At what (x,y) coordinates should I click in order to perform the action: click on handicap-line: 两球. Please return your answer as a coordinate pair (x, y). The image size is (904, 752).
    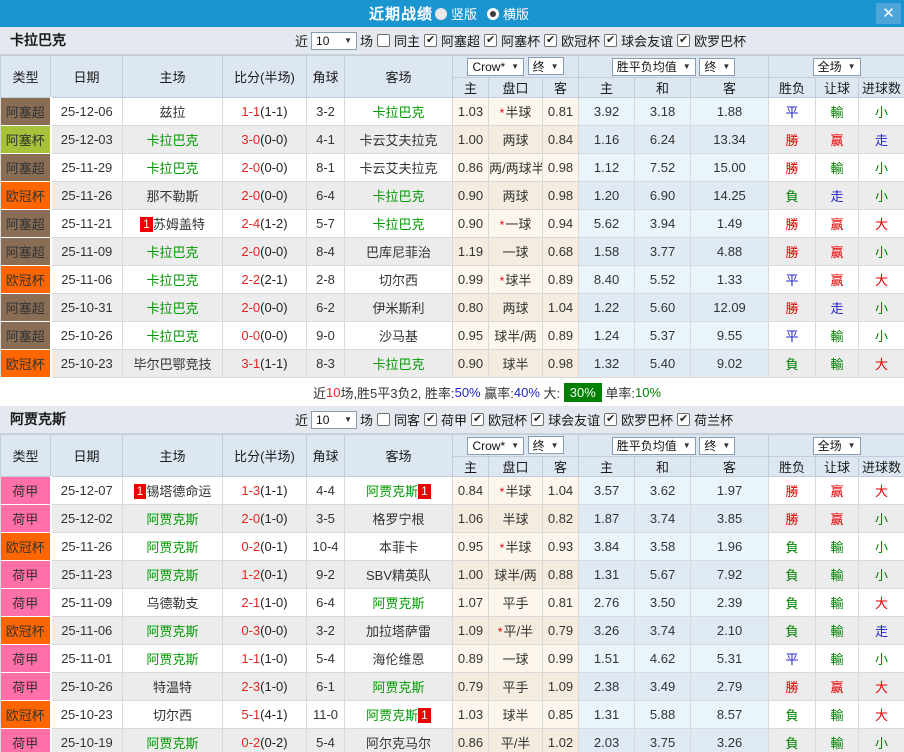
    Looking at the image, I should click on (515, 307).